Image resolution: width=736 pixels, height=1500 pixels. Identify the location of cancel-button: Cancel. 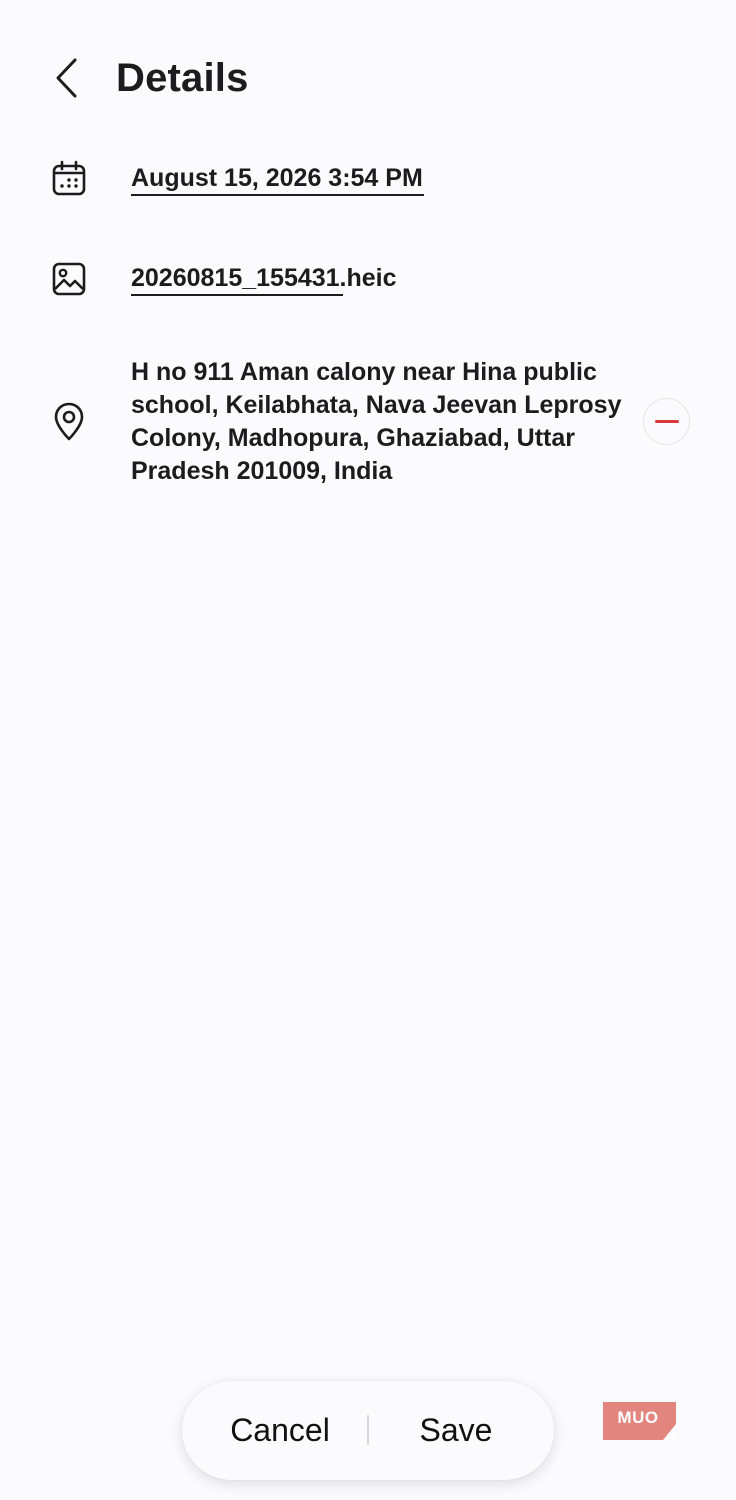
(280, 1430).